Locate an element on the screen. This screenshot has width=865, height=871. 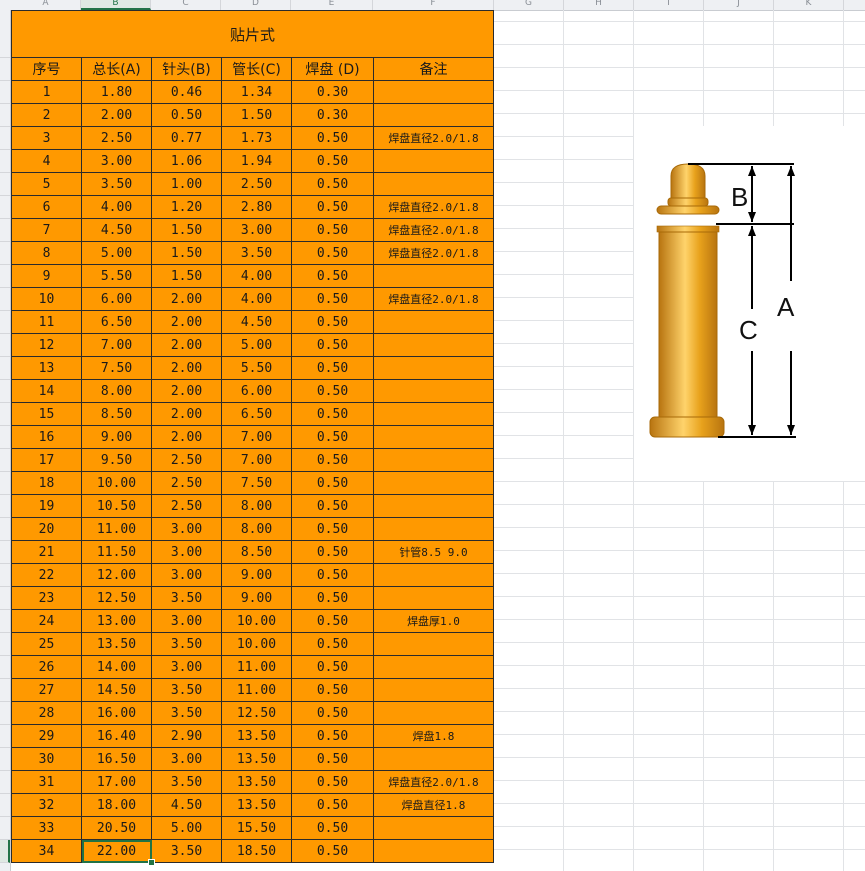
total-length-cell: 4.50 is located at coordinates (116, 230).